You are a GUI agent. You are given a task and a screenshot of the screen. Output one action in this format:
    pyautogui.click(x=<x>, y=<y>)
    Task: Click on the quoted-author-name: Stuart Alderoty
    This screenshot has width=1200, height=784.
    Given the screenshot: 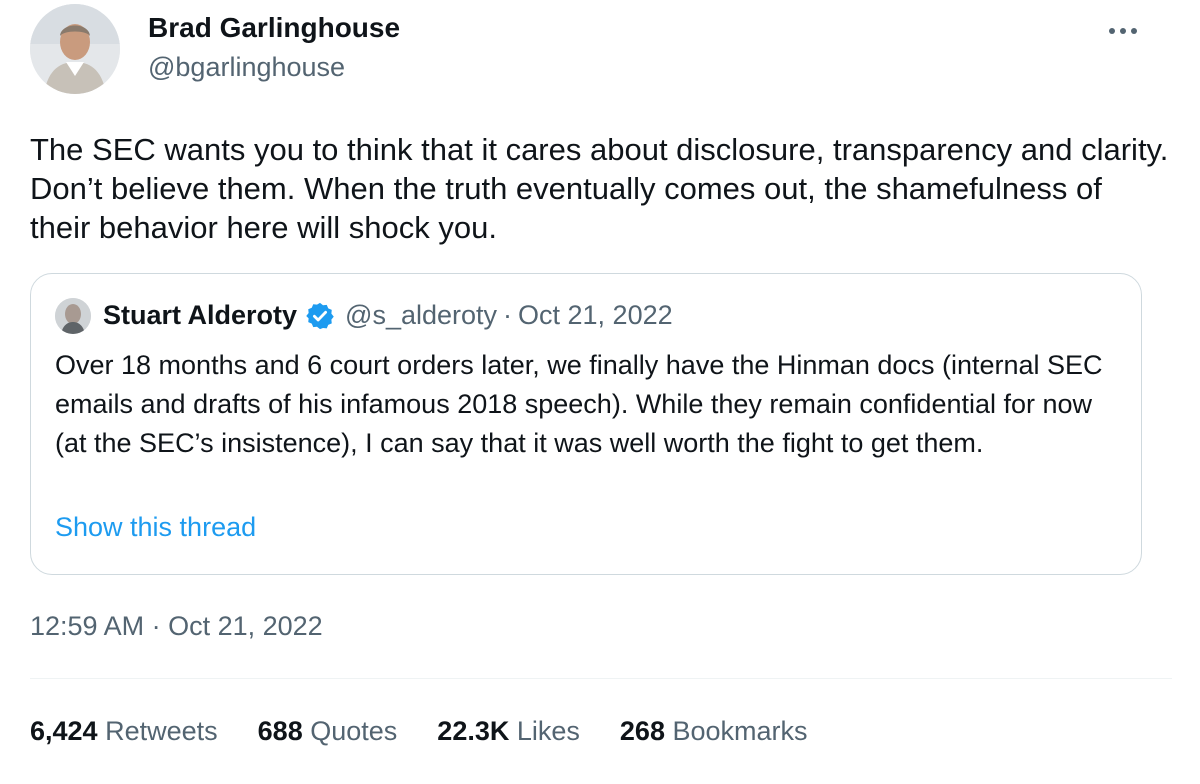 What is the action you would take?
    pyautogui.click(x=200, y=315)
    